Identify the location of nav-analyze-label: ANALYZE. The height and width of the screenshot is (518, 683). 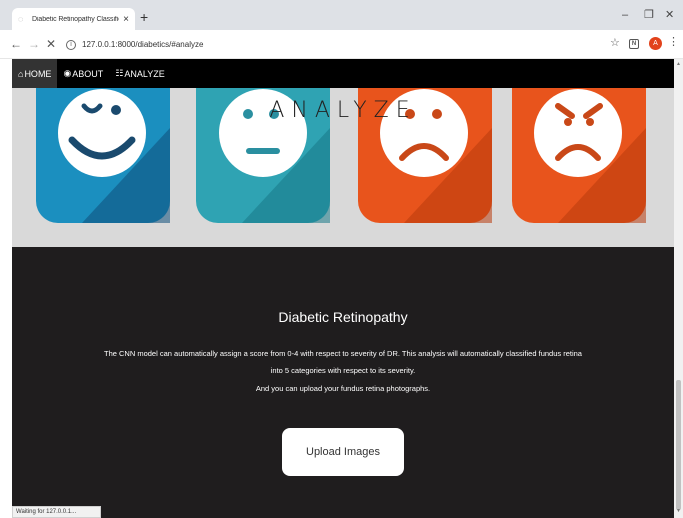
(144, 73).